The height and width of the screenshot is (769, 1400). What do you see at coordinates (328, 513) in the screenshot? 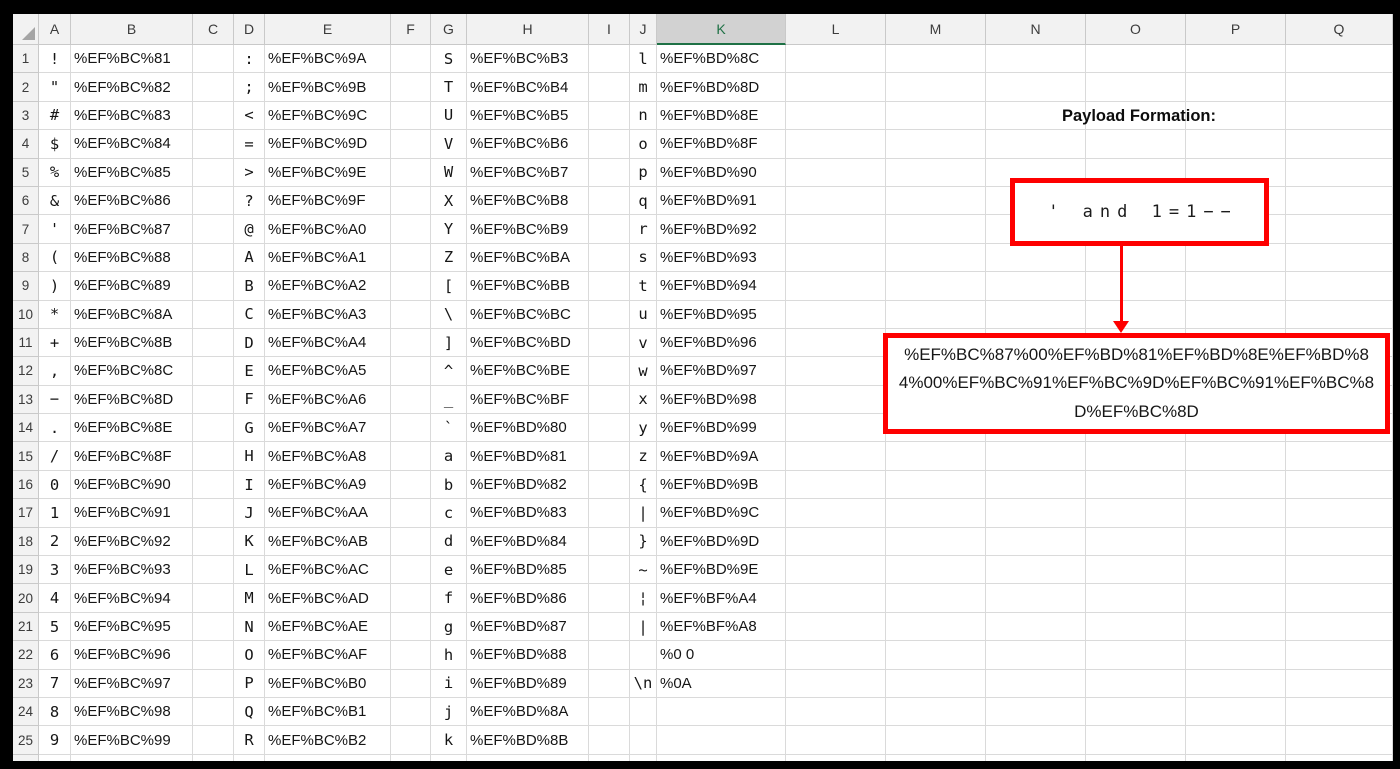
I see `cell-E17: %EF%BC%AA` at bounding box center [328, 513].